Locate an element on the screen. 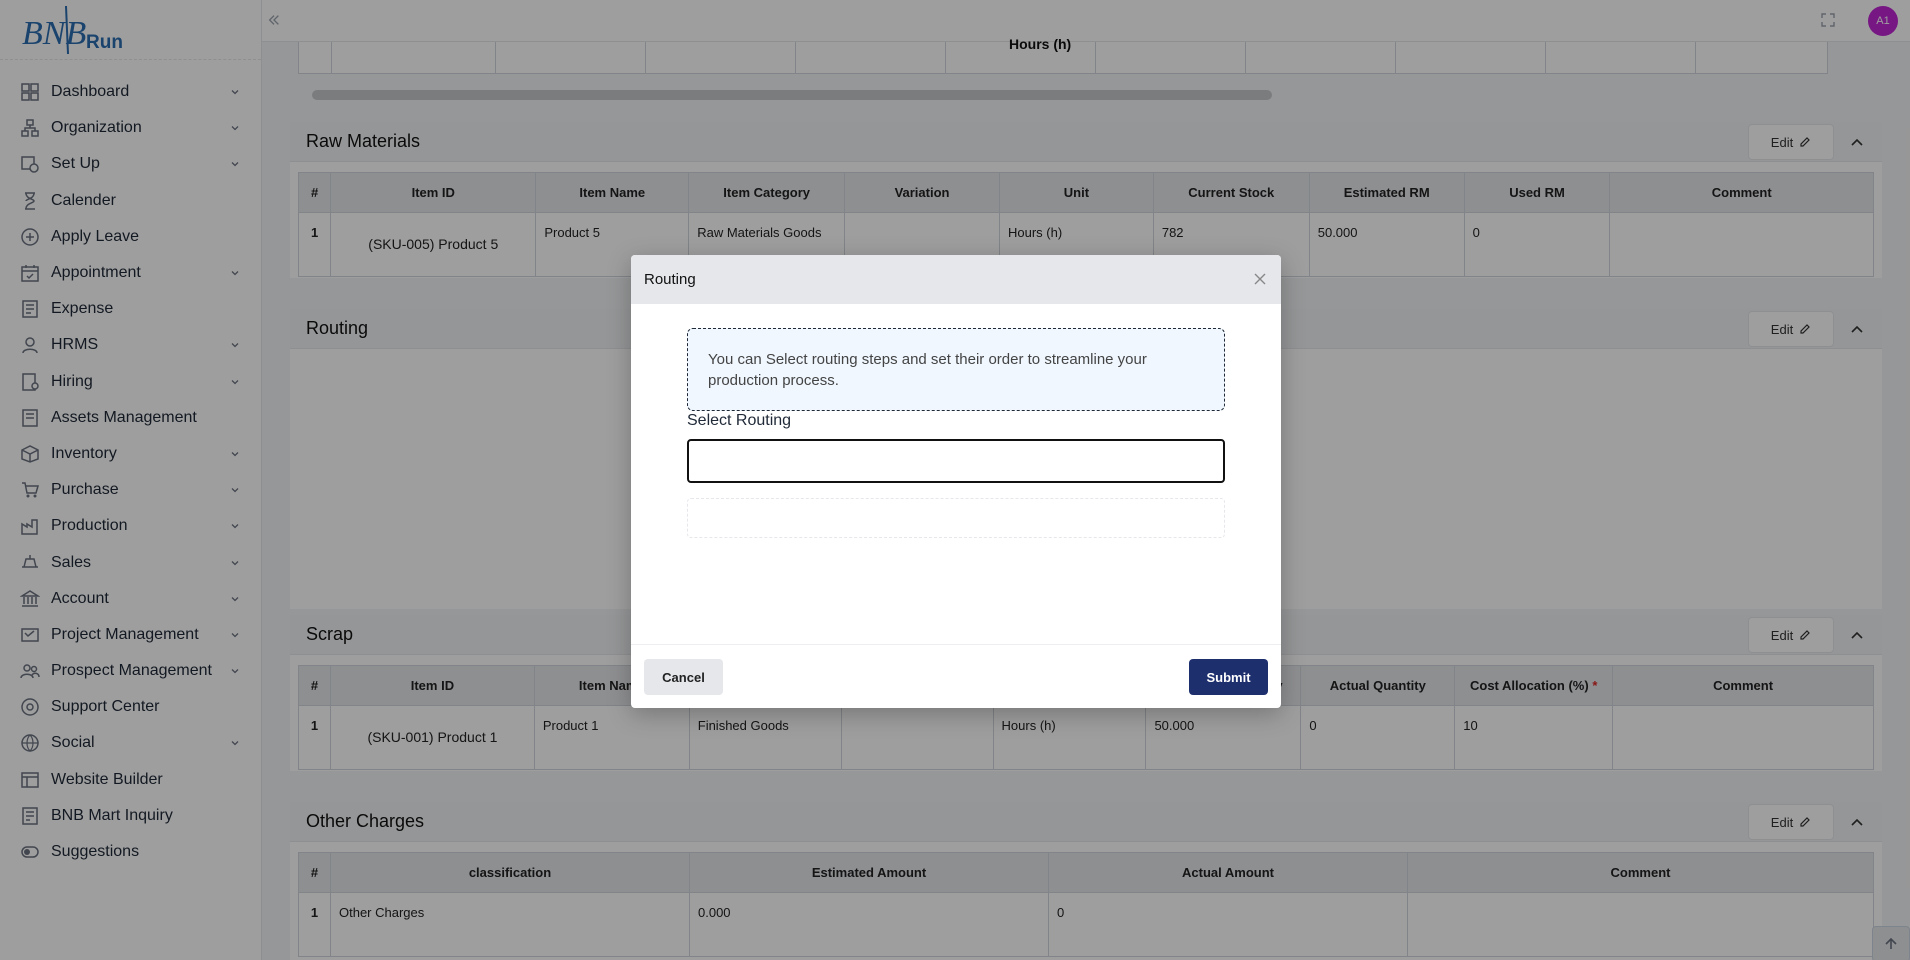 Image resolution: width=1910 pixels, height=960 pixels. routing-steps-area is located at coordinates (956, 518).